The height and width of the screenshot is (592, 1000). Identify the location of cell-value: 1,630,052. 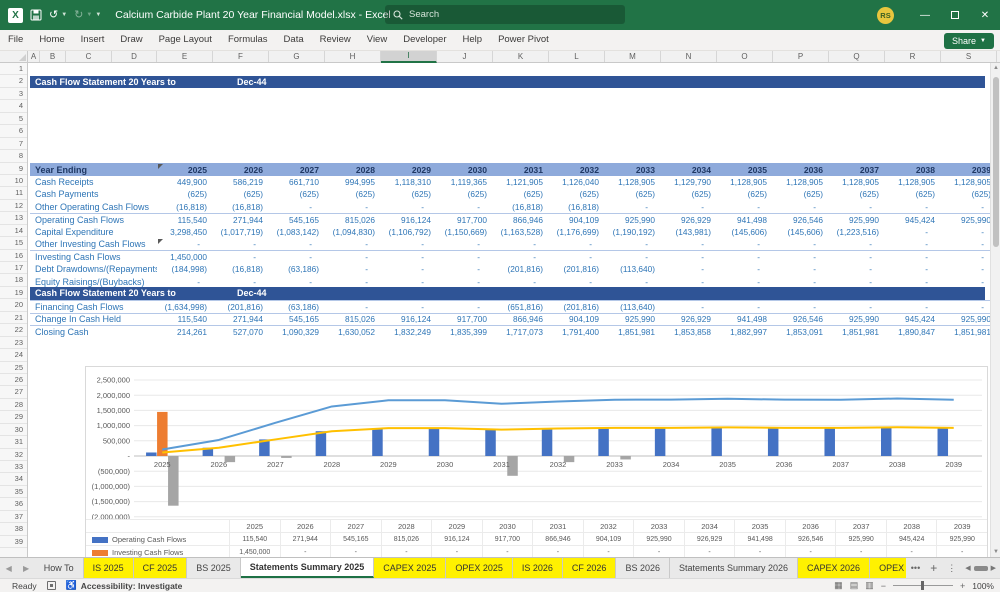
(353, 332).